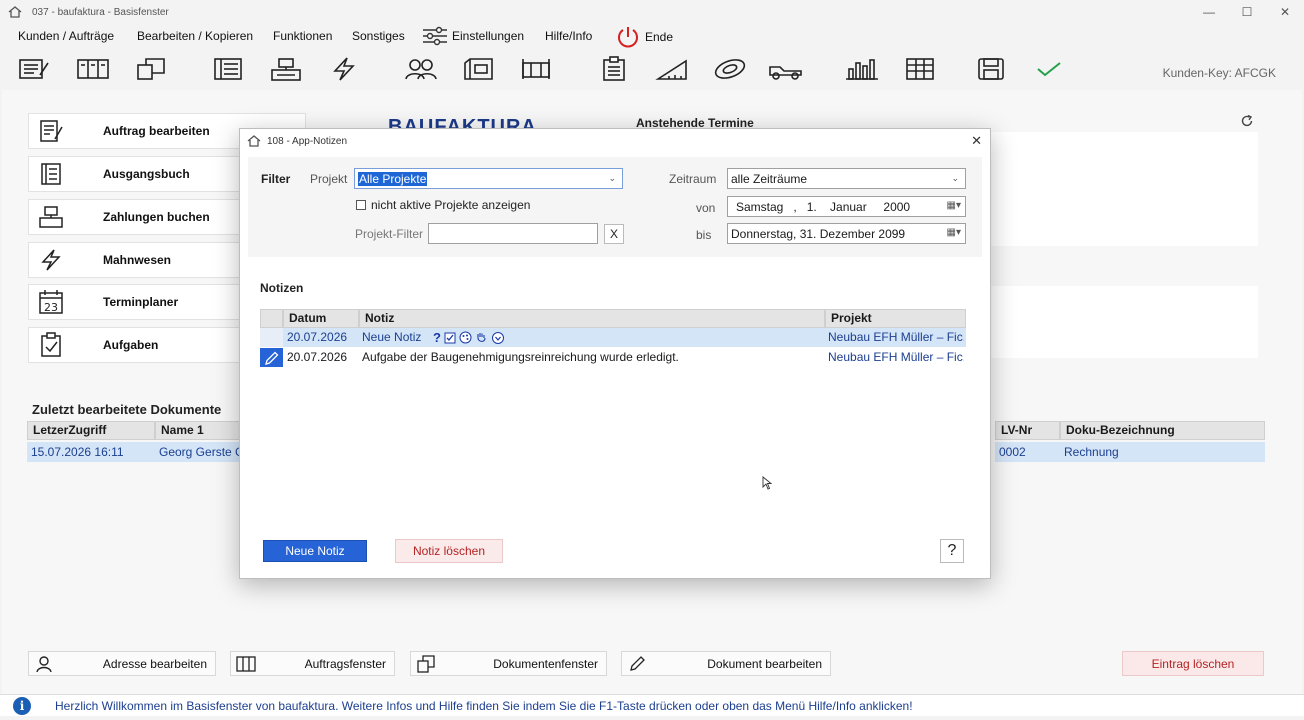 Image resolution: width=1304 pixels, height=720 pixels. What do you see at coordinates (1209, 12) in the screenshot?
I see `minimize-button: —` at bounding box center [1209, 12].